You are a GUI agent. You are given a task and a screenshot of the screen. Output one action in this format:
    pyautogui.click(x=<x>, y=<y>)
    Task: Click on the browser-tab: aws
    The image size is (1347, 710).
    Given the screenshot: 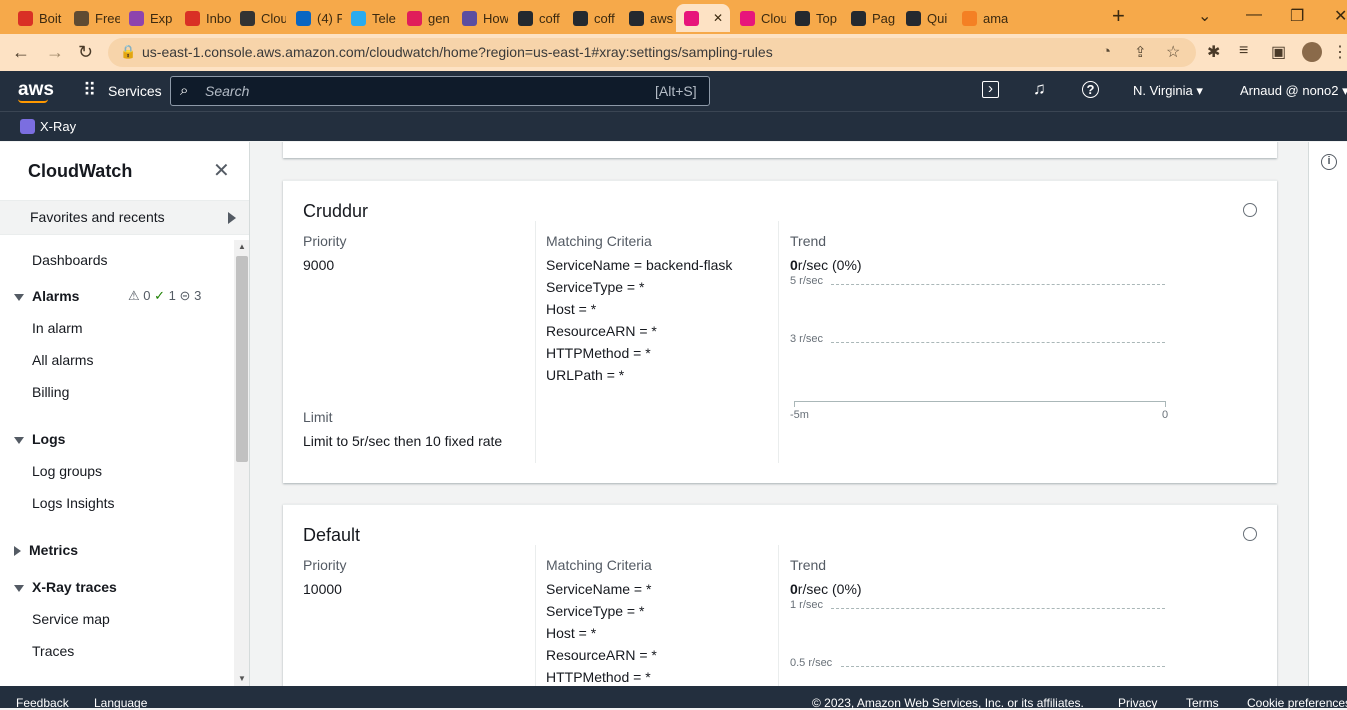 What is the action you would take?
    pyautogui.click(x=648, y=18)
    